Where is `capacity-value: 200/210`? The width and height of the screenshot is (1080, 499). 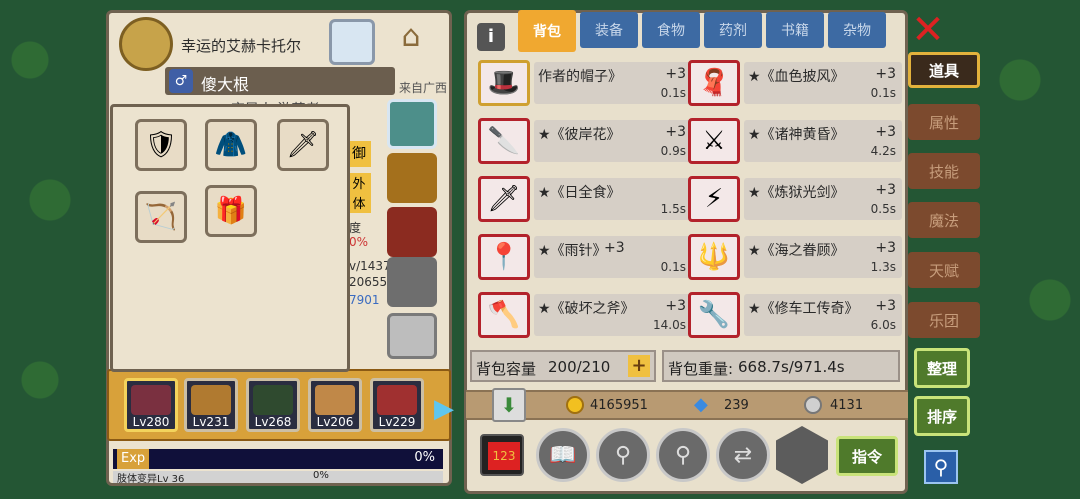
capacity-value: 200/210 is located at coordinates (579, 367).